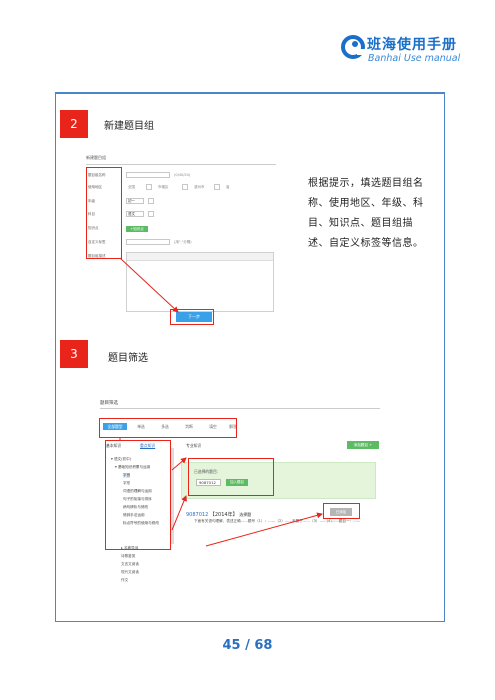 This screenshot has width=495, height=700. Describe the element at coordinates (182, 175) in the screenshot. I see `group-name-hint: (0/40/20)` at that location.